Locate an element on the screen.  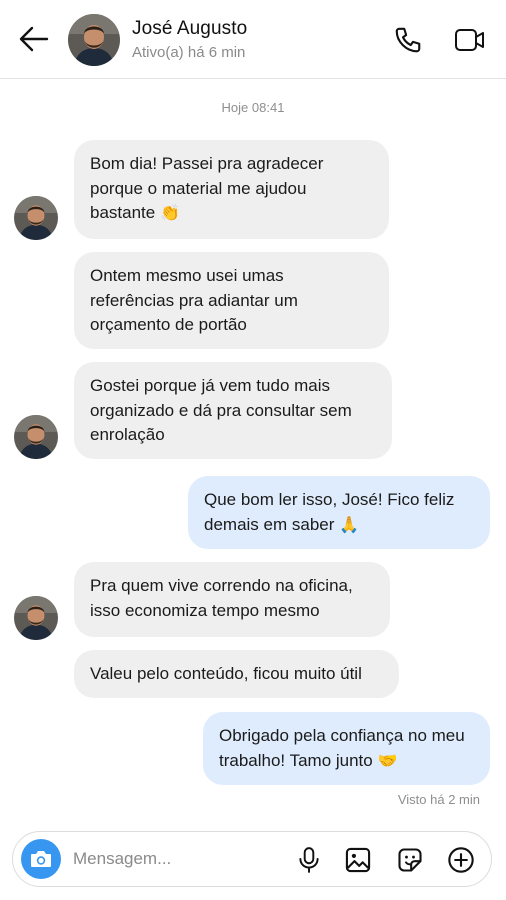
gallery-button is located at coordinates (358, 860).